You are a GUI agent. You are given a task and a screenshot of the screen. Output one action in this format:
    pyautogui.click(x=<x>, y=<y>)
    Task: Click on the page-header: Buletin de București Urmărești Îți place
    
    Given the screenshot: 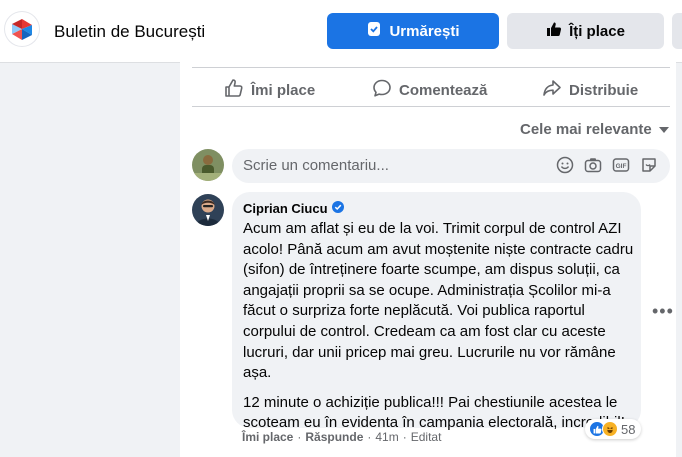 What is the action you would take?
    pyautogui.click(x=341, y=31)
    